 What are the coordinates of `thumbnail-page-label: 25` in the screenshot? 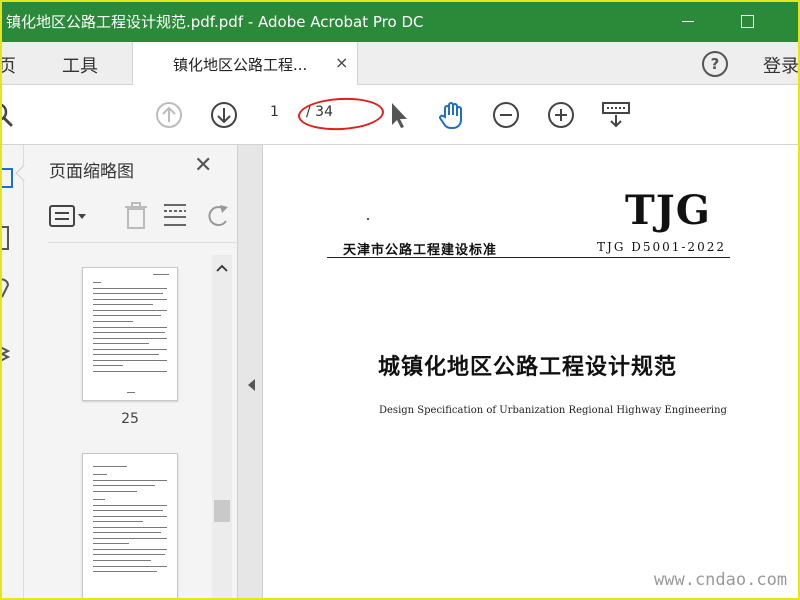 It's located at (130, 419).